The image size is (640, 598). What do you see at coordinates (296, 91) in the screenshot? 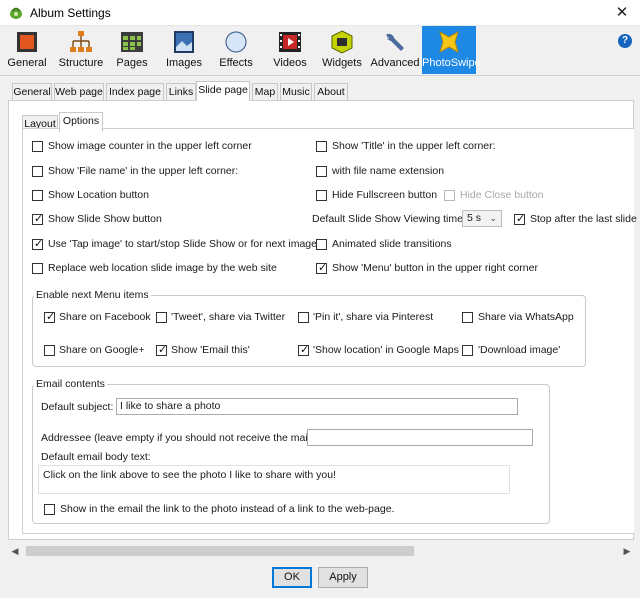
I see `tab-music: Music` at bounding box center [296, 91].